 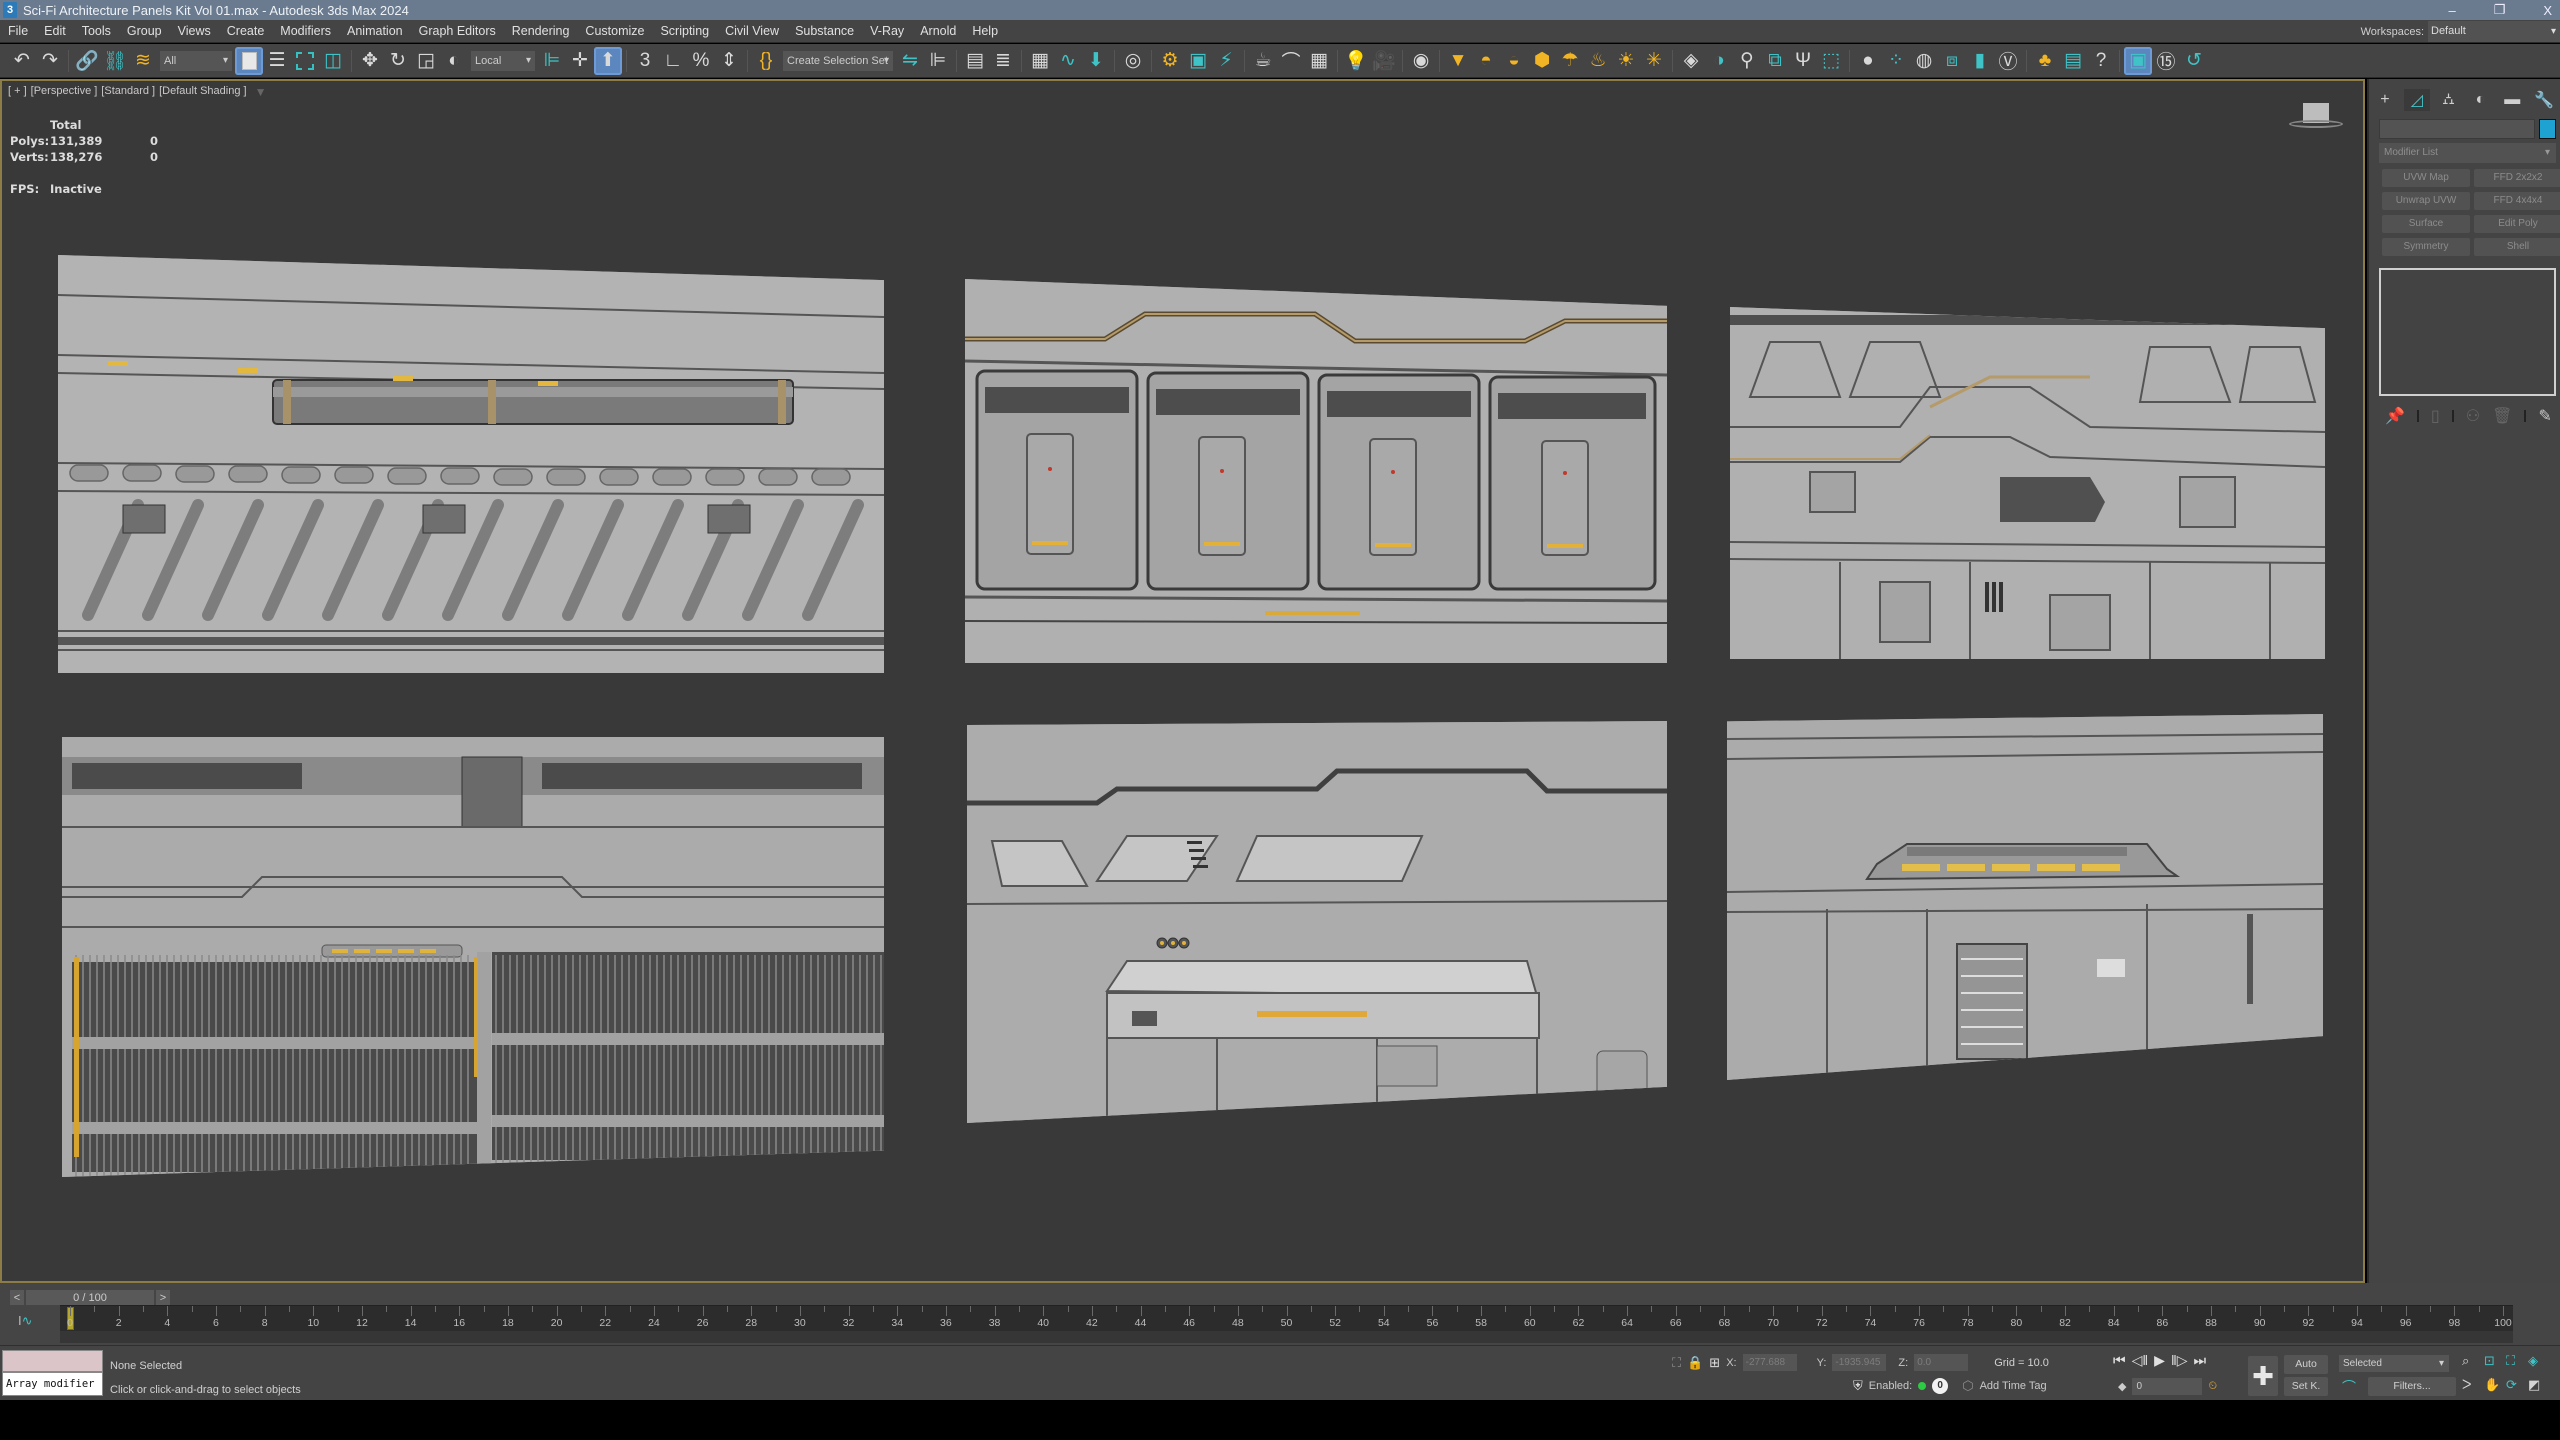 I want to click on vray-log-icon: ▤, so click(x=2073, y=61).